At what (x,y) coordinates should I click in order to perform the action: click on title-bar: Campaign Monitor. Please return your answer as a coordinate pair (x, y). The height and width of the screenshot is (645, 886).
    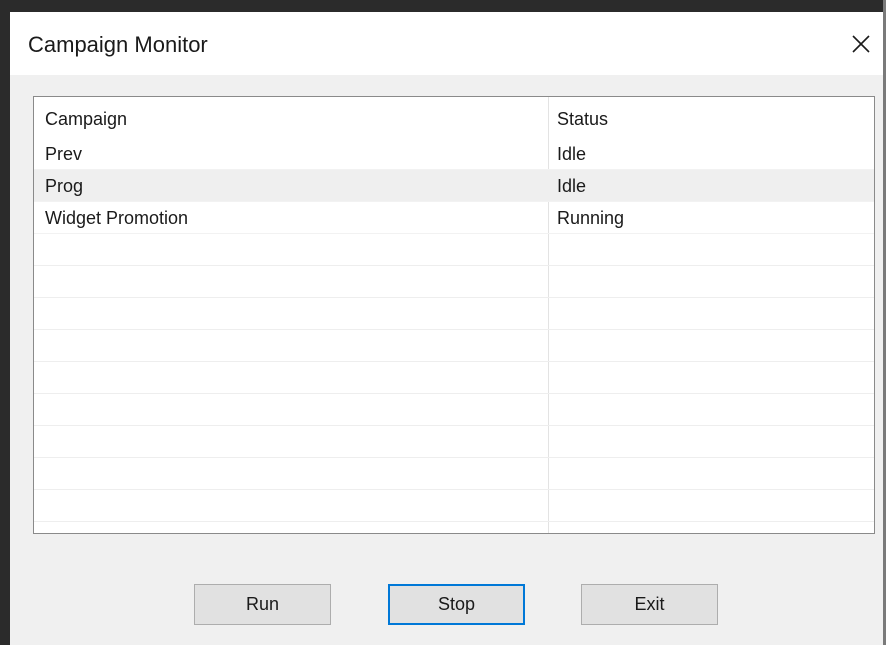
    Looking at the image, I should click on (446, 43).